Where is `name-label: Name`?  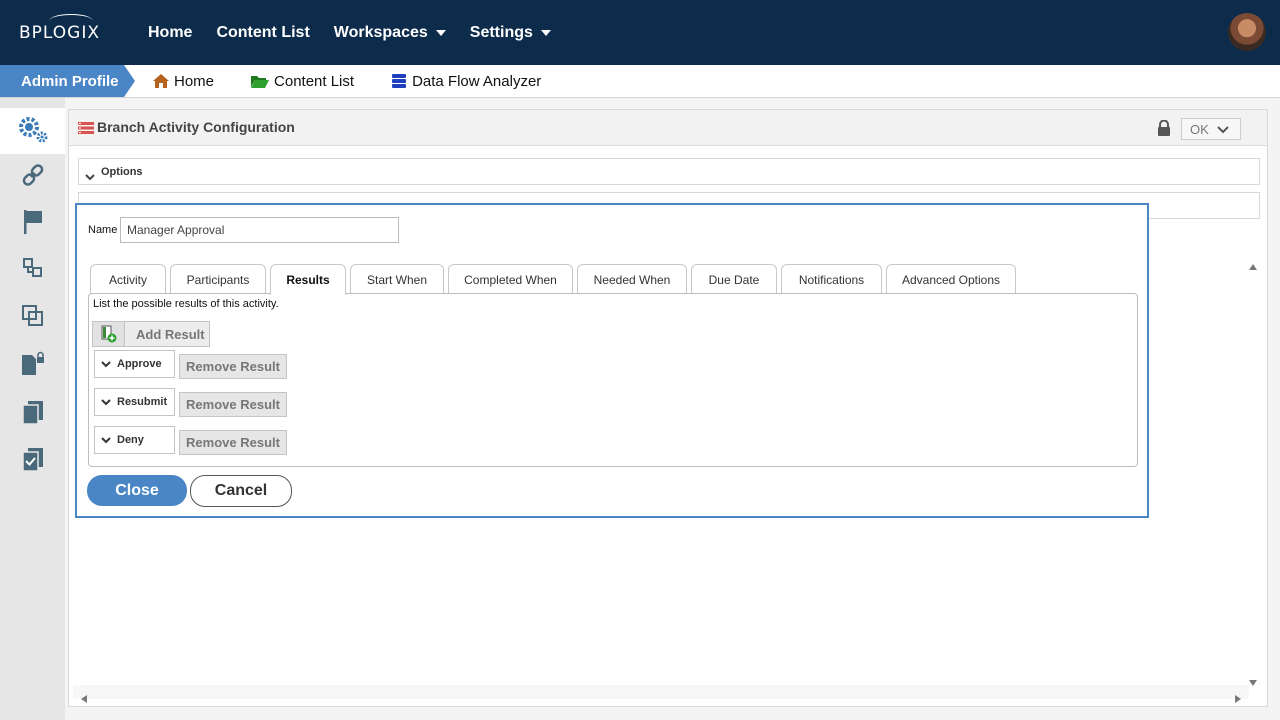
name-label: Name is located at coordinates (103, 230).